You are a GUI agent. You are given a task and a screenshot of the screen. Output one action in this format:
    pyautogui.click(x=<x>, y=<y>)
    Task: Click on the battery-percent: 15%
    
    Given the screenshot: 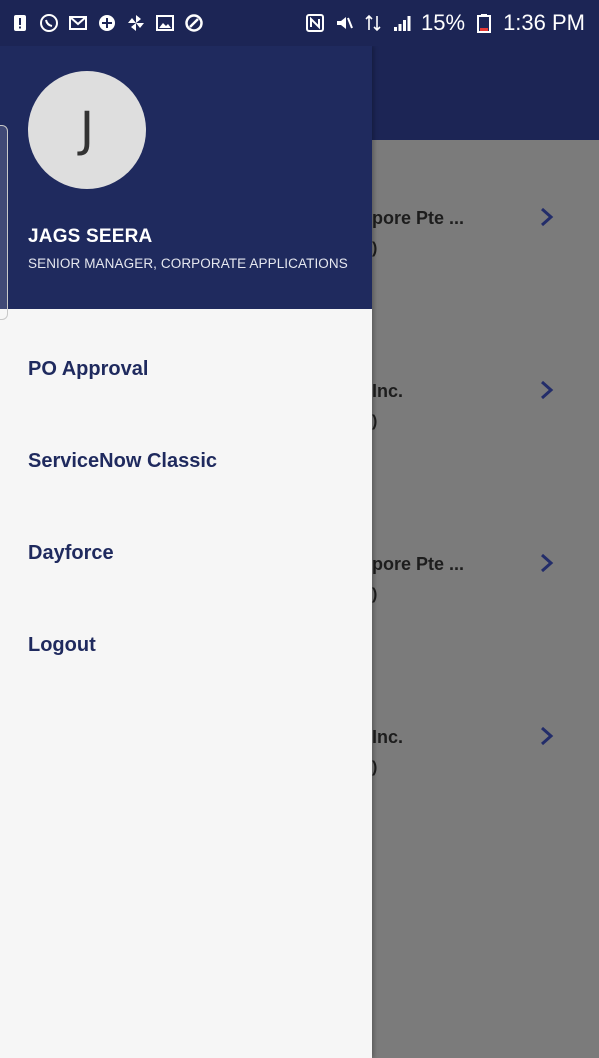 What is the action you would take?
    pyautogui.click(x=443, y=22)
    